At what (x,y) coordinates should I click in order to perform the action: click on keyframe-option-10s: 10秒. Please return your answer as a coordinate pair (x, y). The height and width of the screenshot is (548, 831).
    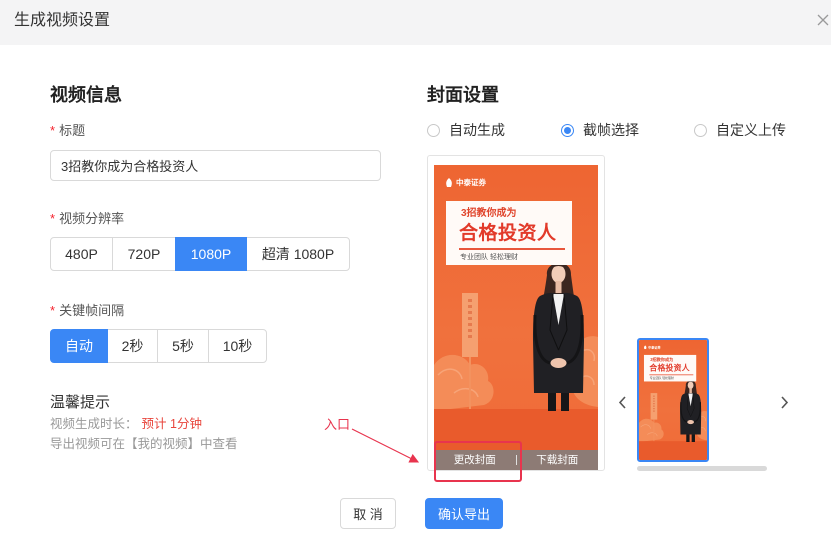
    Looking at the image, I should click on (237, 346).